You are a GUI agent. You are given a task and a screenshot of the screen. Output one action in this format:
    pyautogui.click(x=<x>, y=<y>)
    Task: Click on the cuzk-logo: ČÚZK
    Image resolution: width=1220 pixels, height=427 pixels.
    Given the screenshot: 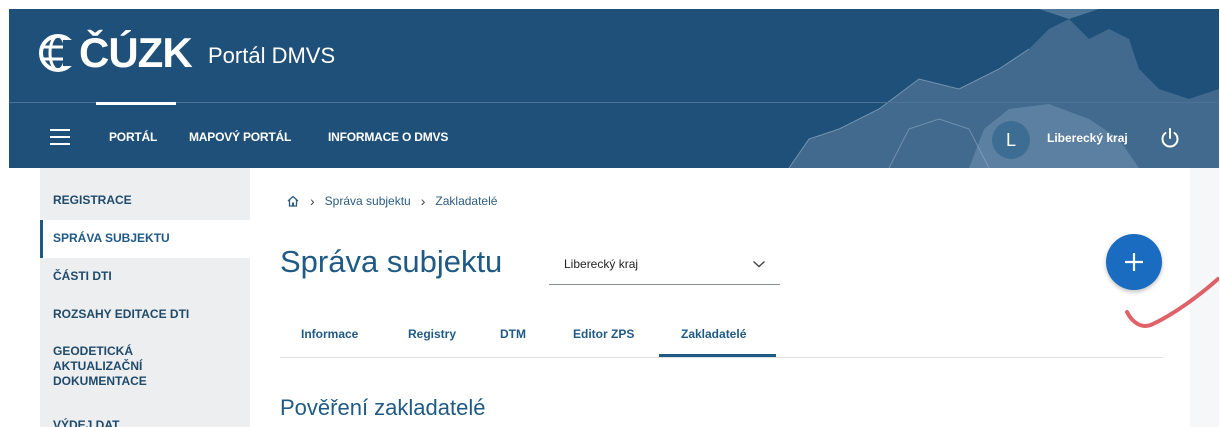 What is the action you would take?
    pyautogui.click(x=116, y=52)
    